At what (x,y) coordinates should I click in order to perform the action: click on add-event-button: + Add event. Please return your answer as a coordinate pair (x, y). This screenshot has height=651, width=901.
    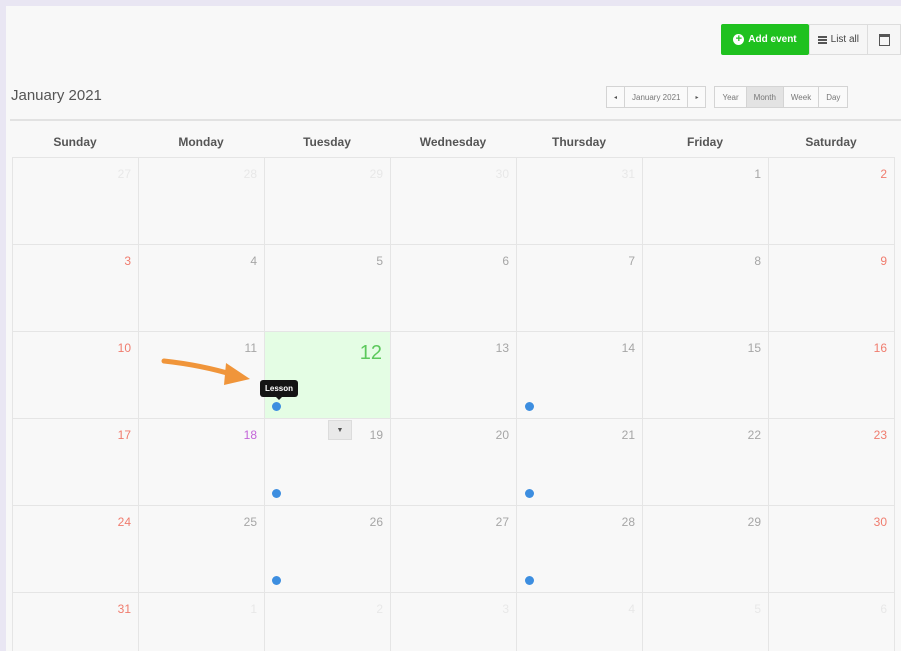
    Looking at the image, I should click on (765, 39).